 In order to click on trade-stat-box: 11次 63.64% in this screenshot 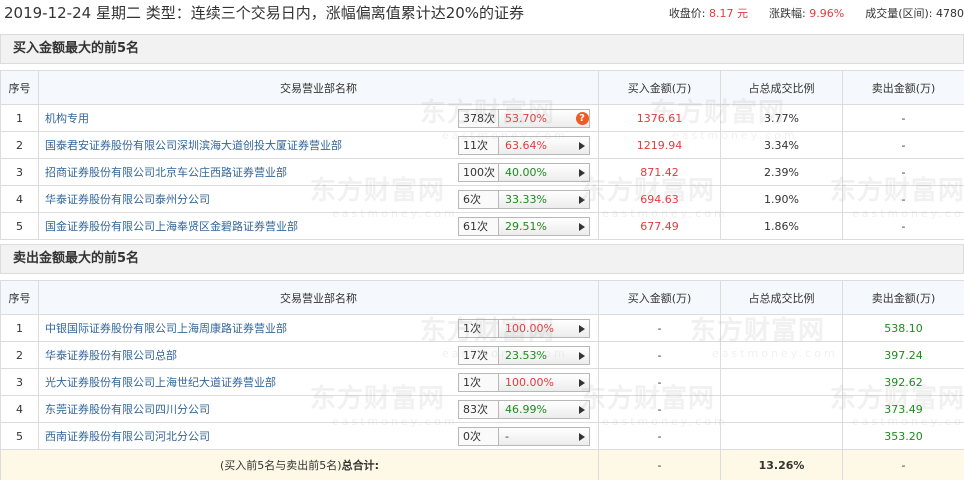, I will do `click(524, 145)`.